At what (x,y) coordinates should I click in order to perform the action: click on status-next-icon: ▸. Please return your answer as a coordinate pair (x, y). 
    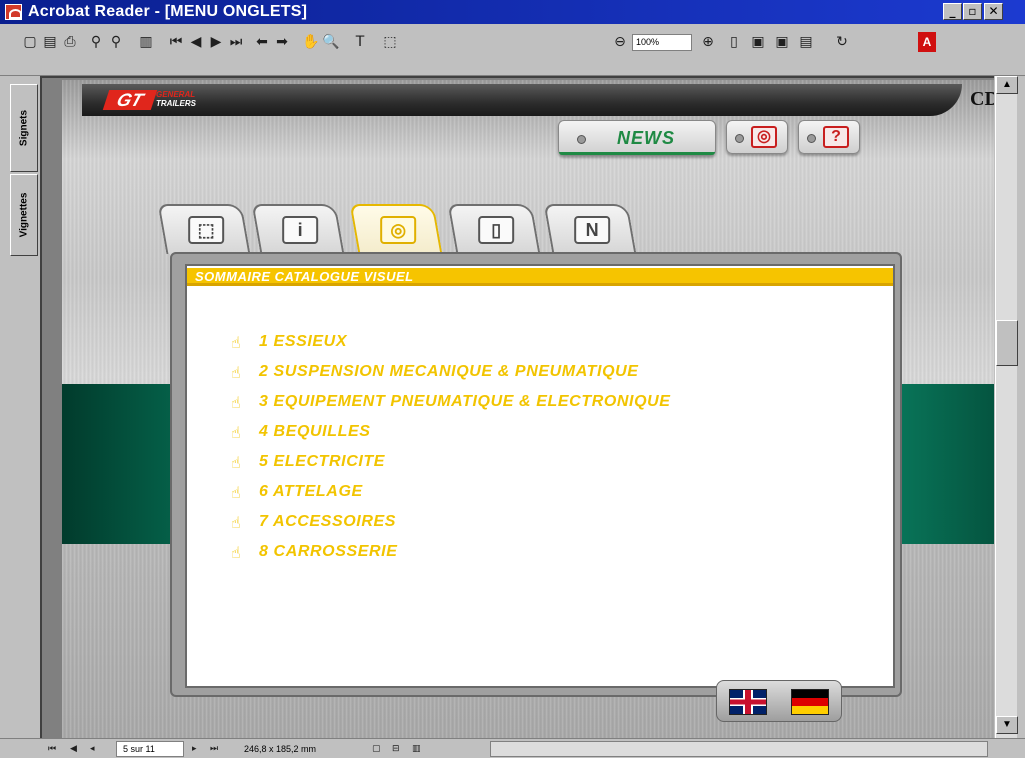
    Looking at the image, I should click on (194, 749).